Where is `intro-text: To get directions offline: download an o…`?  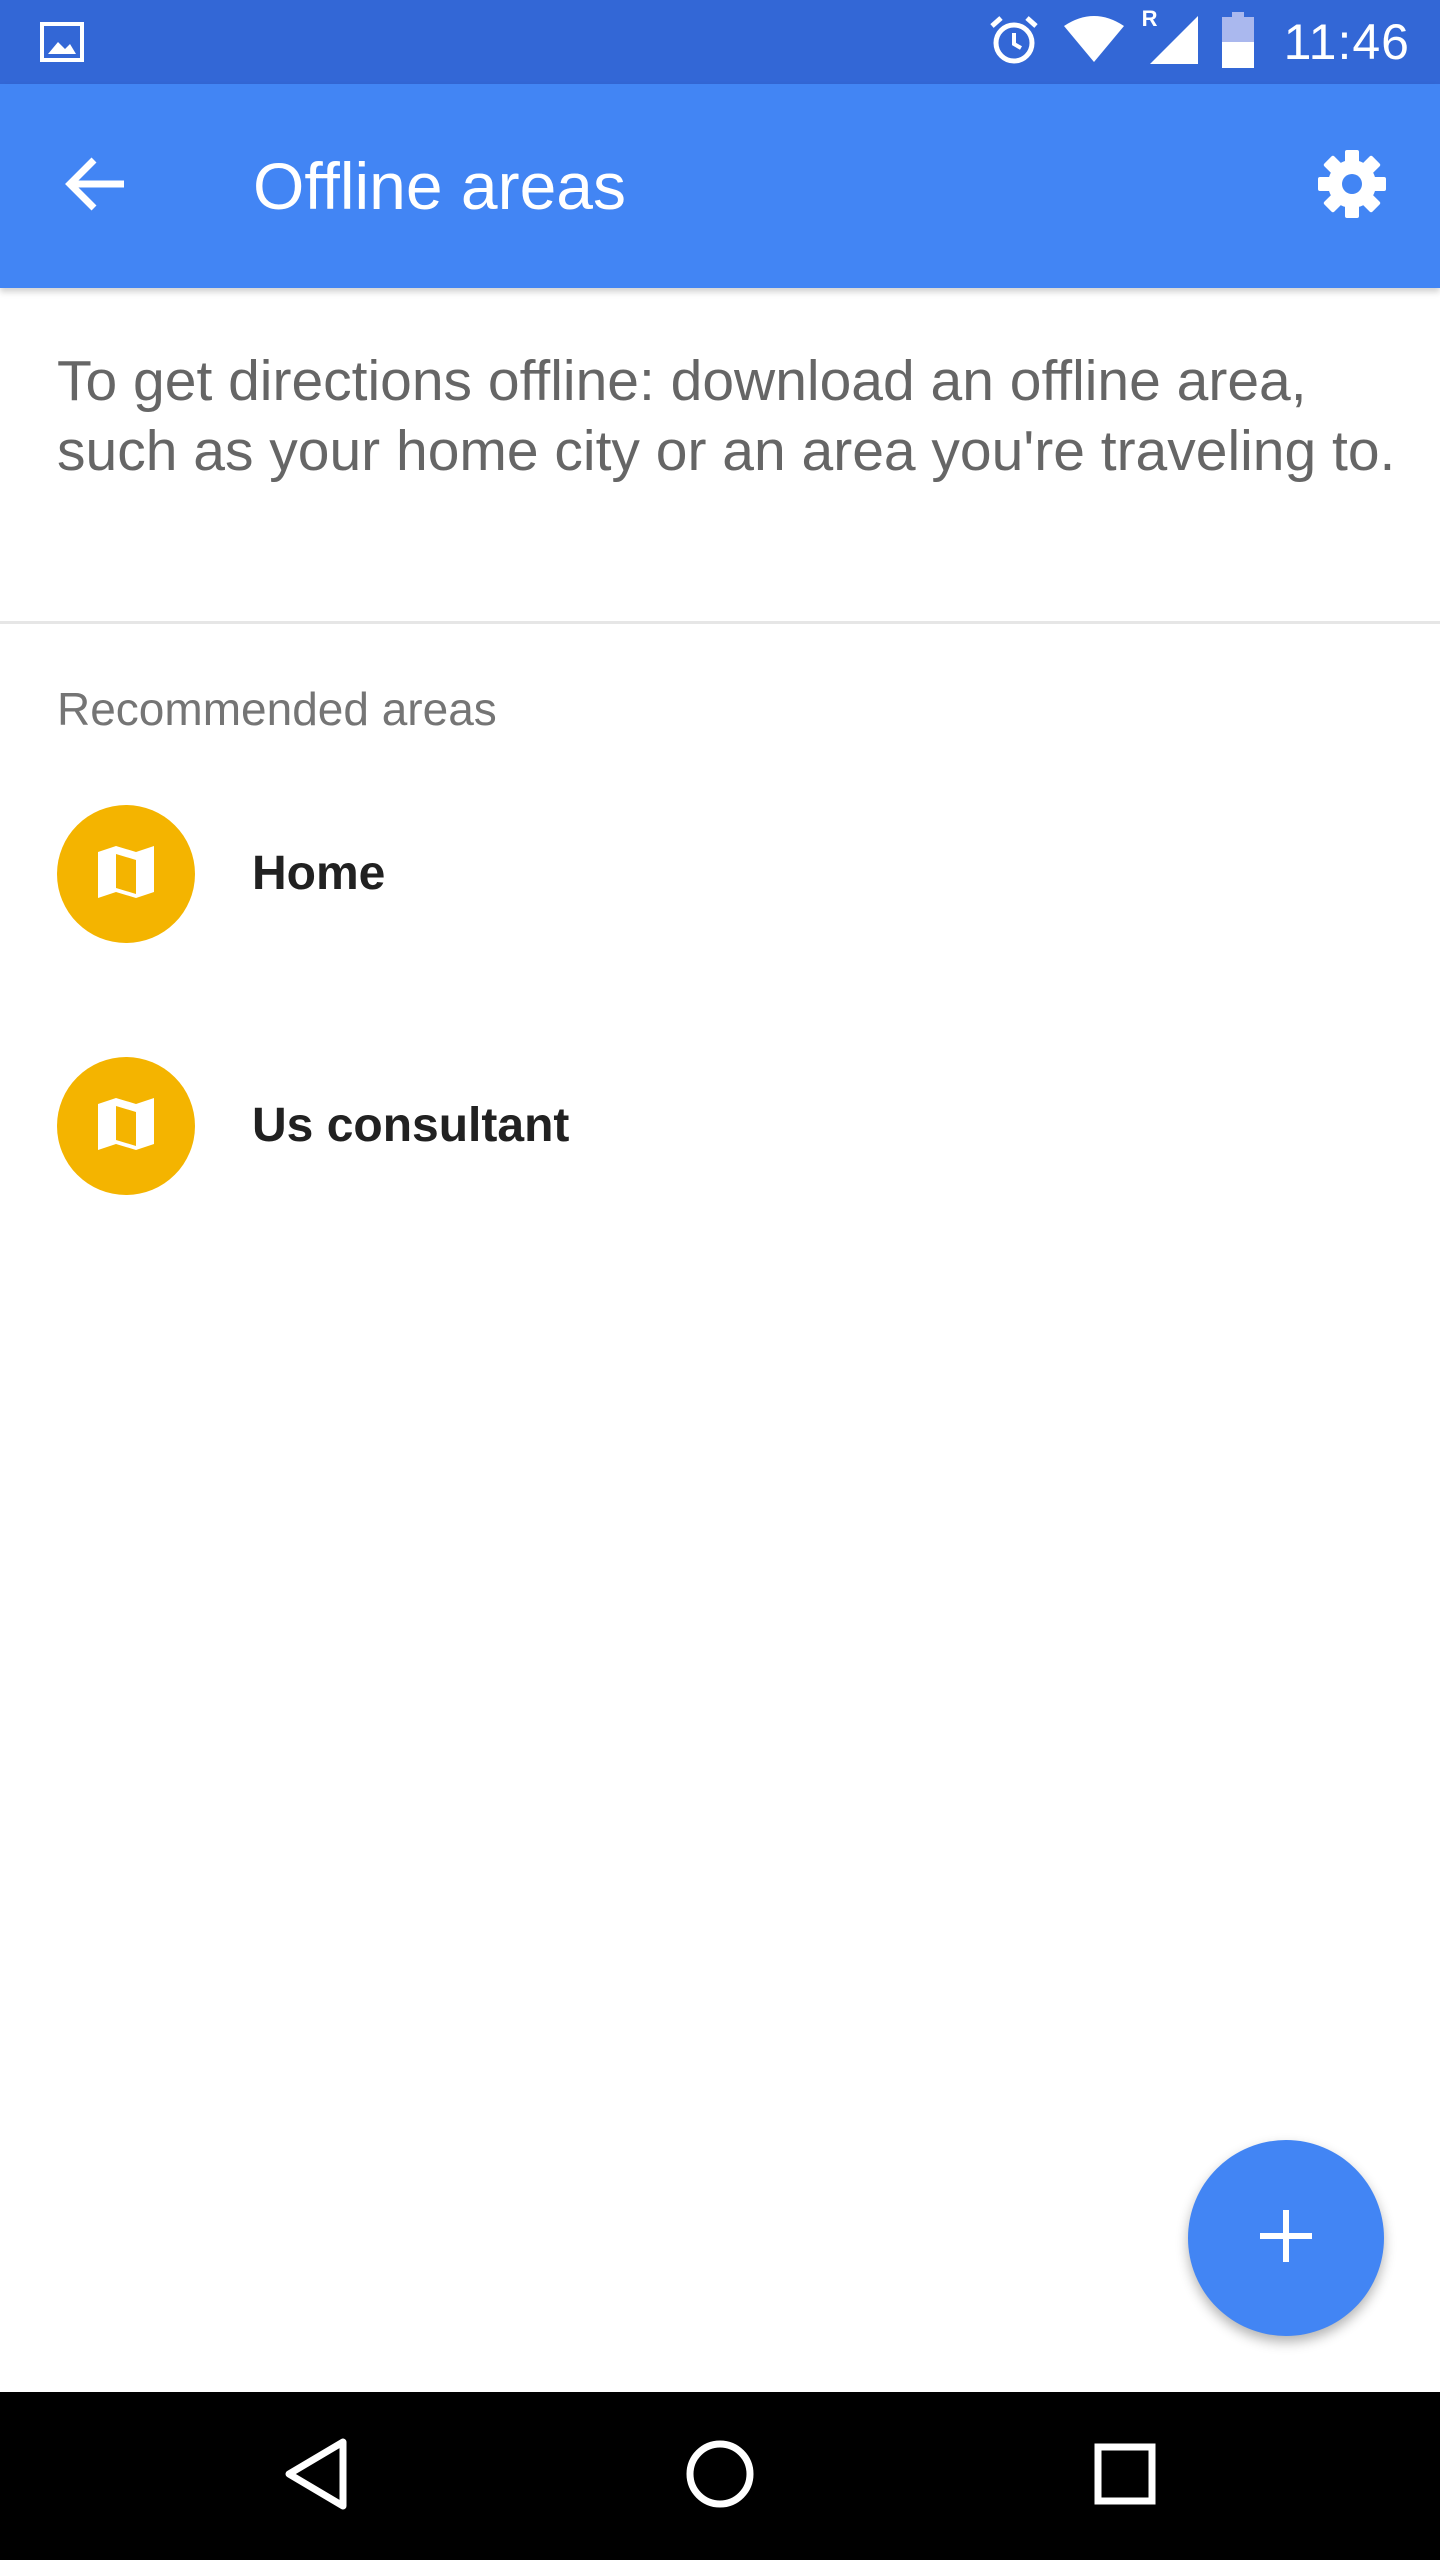
intro-text: To get directions offline: download an o… is located at coordinates (726, 416).